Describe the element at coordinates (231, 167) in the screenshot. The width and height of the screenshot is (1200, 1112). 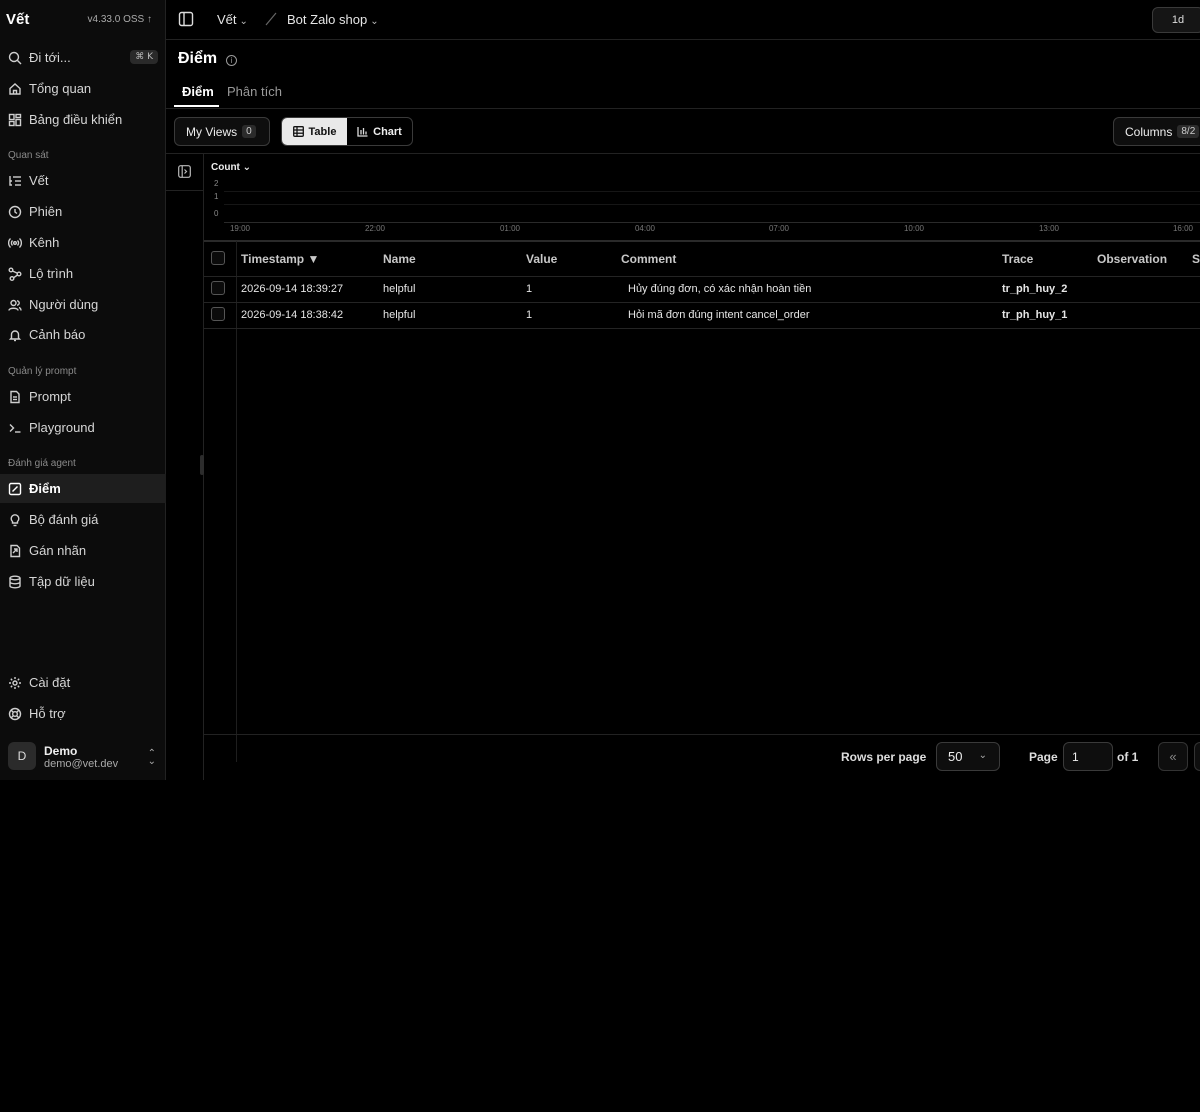
I see `chart-metric-selector: Count ⌄` at that location.